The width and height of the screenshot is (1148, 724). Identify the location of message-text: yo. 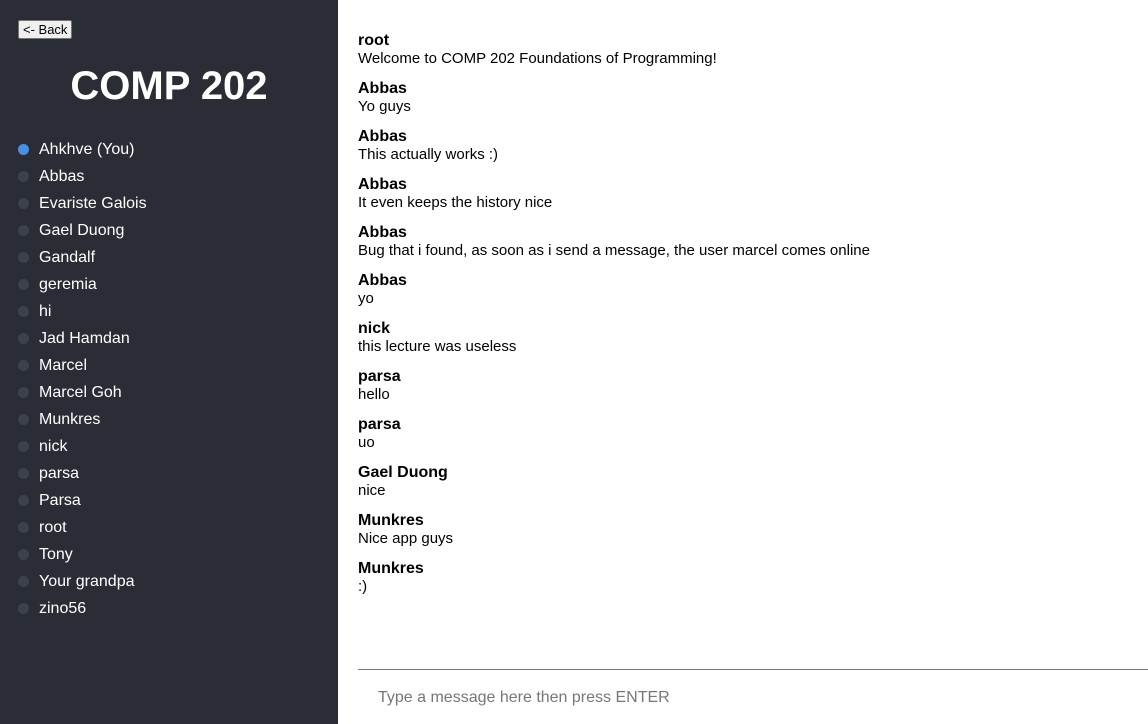
(366, 298).